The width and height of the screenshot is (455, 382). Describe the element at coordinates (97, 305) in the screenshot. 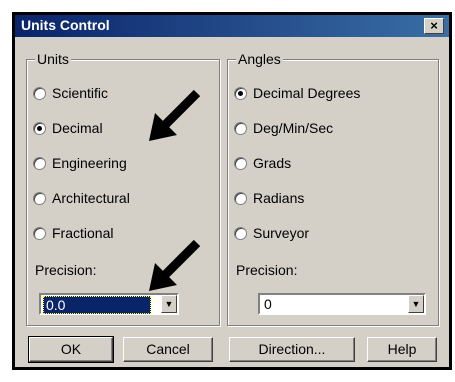

I see `units-precision-value: 0.0` at that location.